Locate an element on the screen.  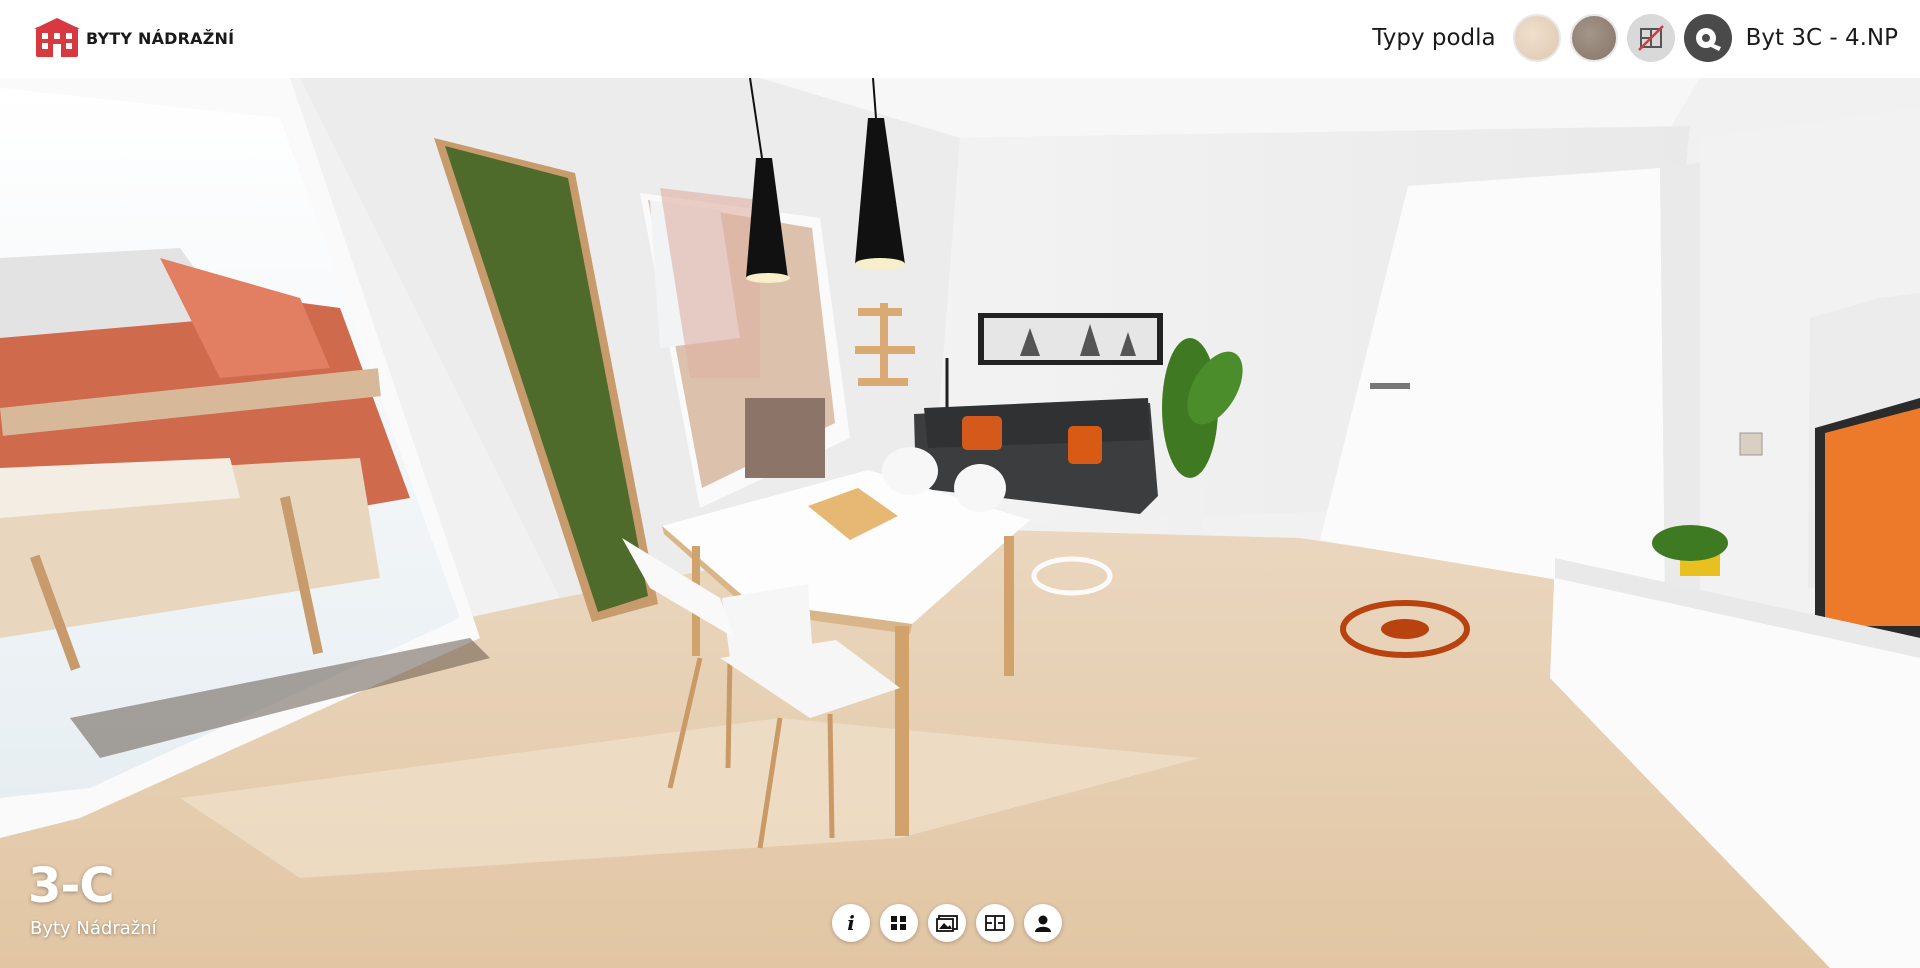
contact-icon is located at coordinates (1043, 923).